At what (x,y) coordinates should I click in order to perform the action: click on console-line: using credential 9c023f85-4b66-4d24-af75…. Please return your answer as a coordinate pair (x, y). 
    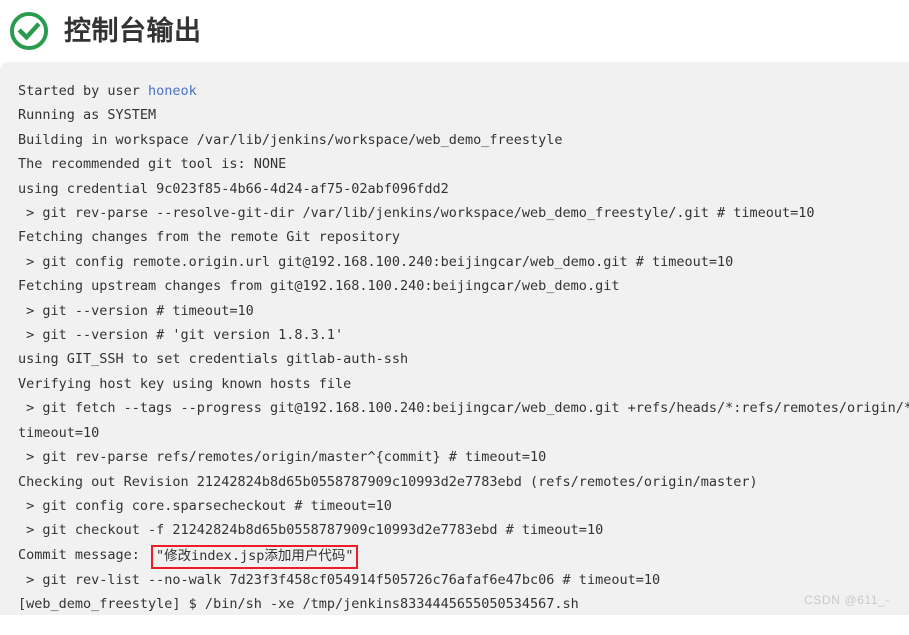
    Looking at the image, I should click on (463, 189).